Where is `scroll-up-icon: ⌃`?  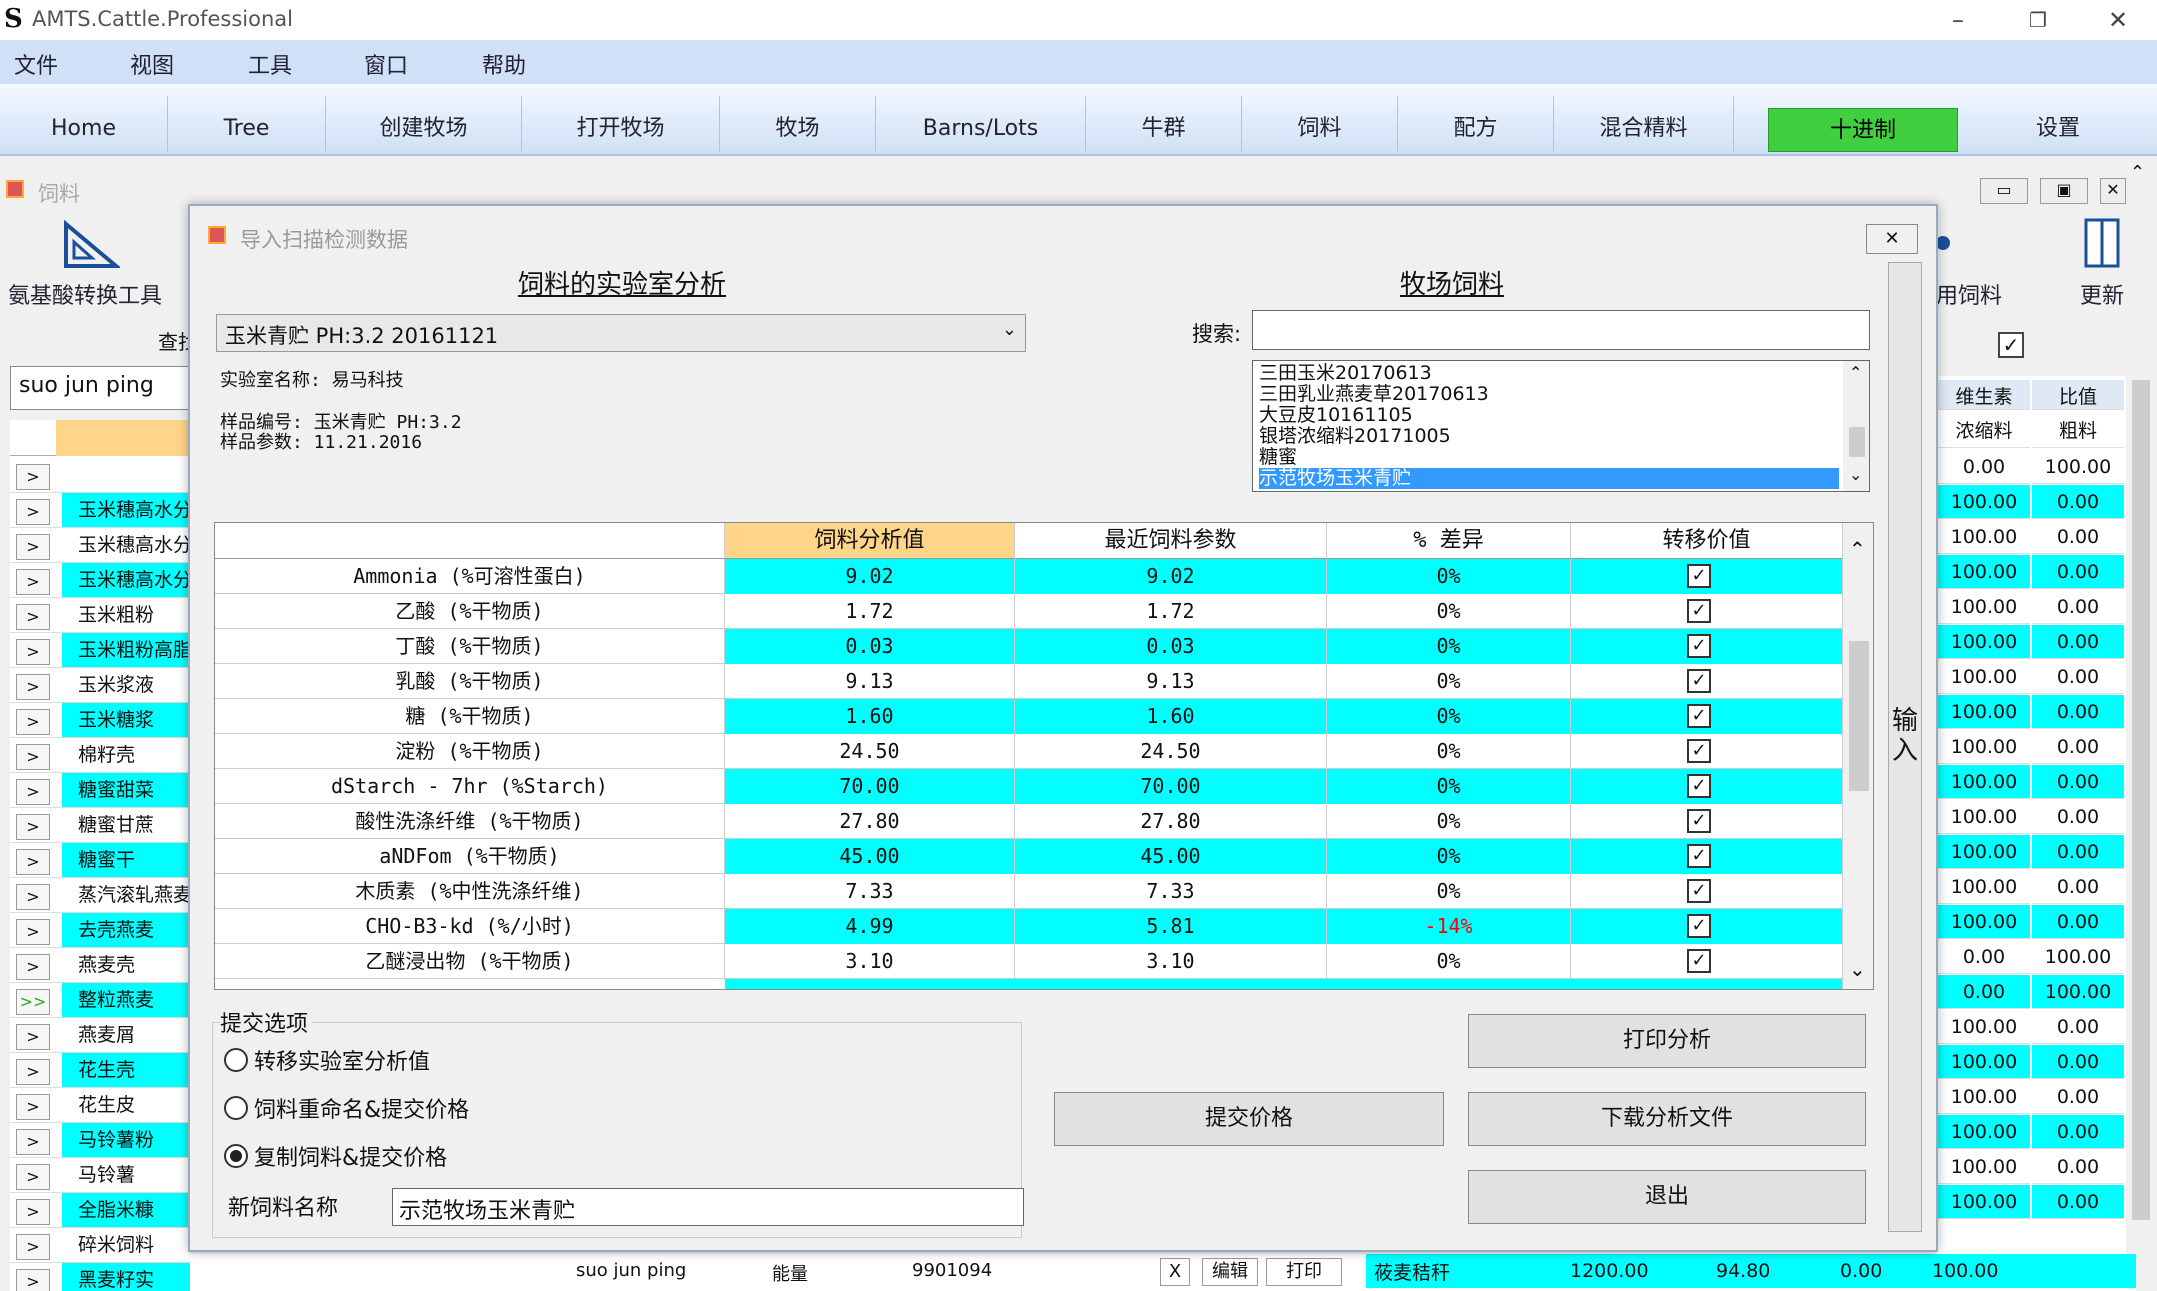 scroll-up-icon: ⌃ is located at coordinates (2137, 172).